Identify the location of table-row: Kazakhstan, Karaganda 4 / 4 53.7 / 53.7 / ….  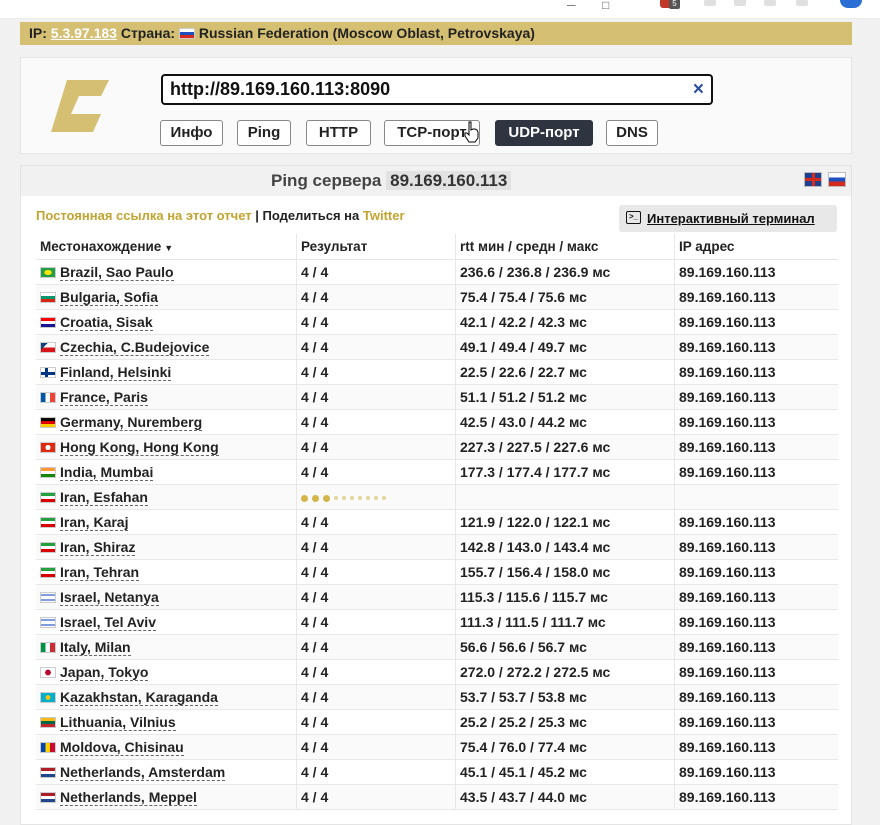
(437, 697).